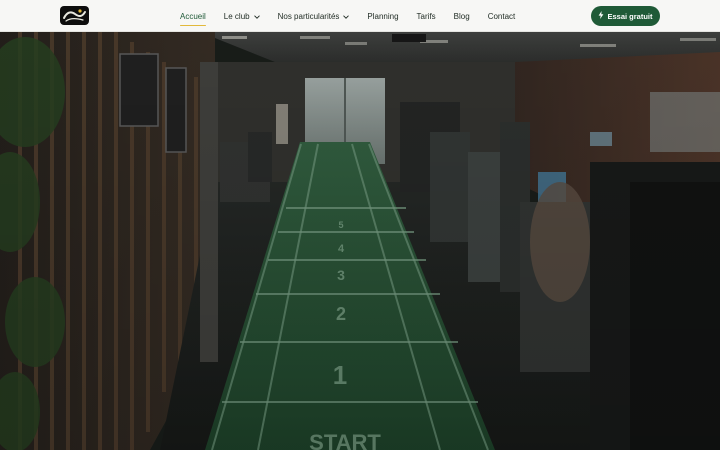 Image resolution: width=720 pixels, height=450 pixels. Describe the element at coordinates (341, 275) in the screenshot. I see `turf-number: 3` at that location.